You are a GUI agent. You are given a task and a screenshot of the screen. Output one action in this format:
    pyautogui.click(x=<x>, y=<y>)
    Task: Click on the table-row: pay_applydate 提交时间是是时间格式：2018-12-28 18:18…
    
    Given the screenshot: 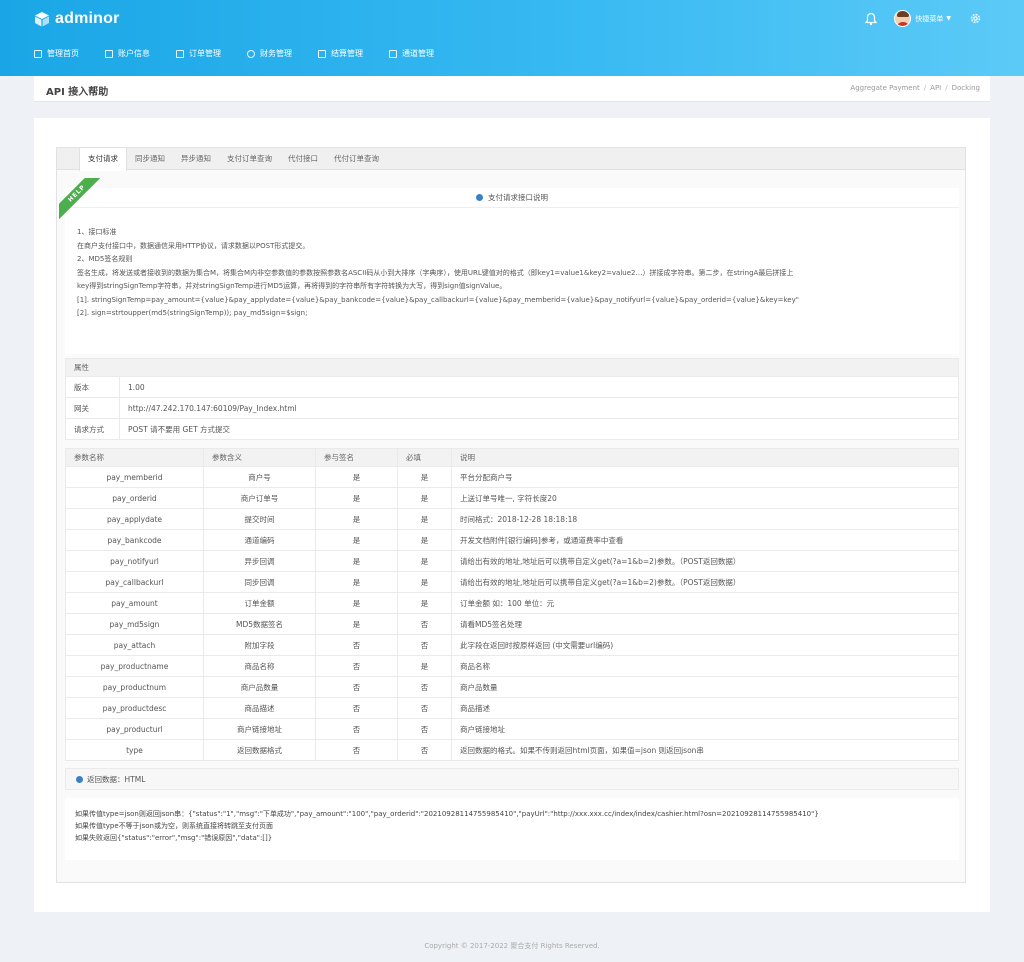 What is the action you would take?
    pyautogui.click(x=512, y=519)
    